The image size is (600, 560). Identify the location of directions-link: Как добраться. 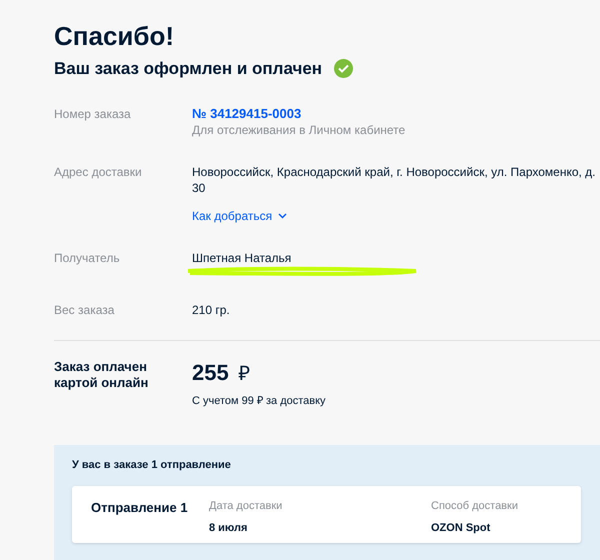
(240, 216).